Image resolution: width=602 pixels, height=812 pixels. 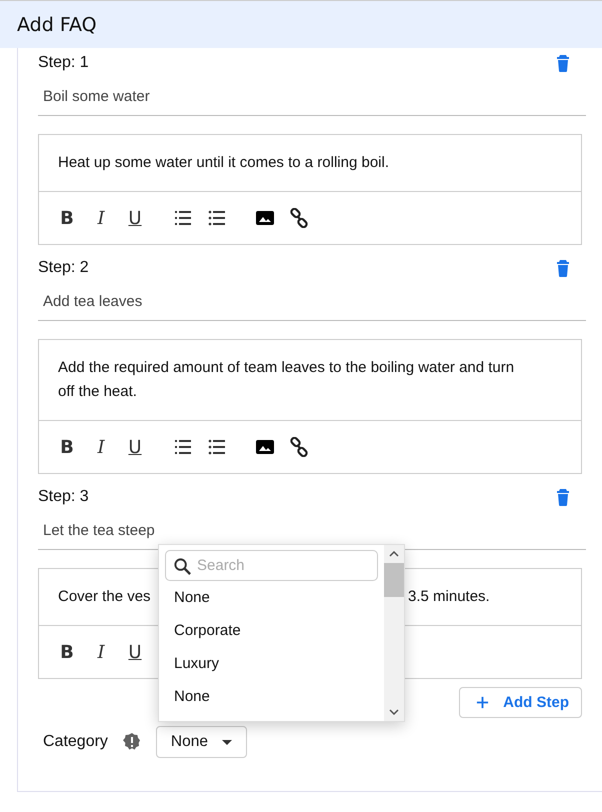 What do you see at coordinates (271, 663) in the screenshot?
I see `dropdown-option: Luxury` at bounding box center [271, 663].